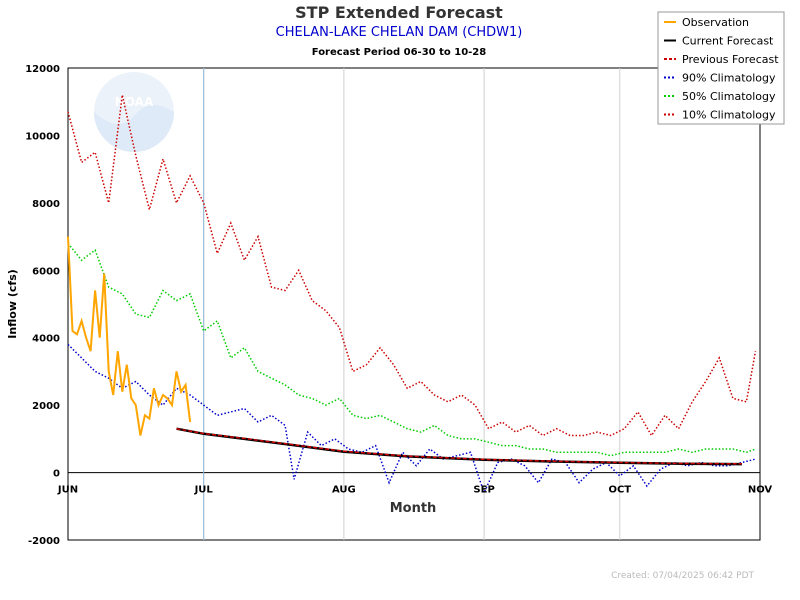 The width and height of the screenshot is (800, 600). Describe the element at coordinates (44, 541) in the screenshot. I see `y-tick-label: -2000` at that location.